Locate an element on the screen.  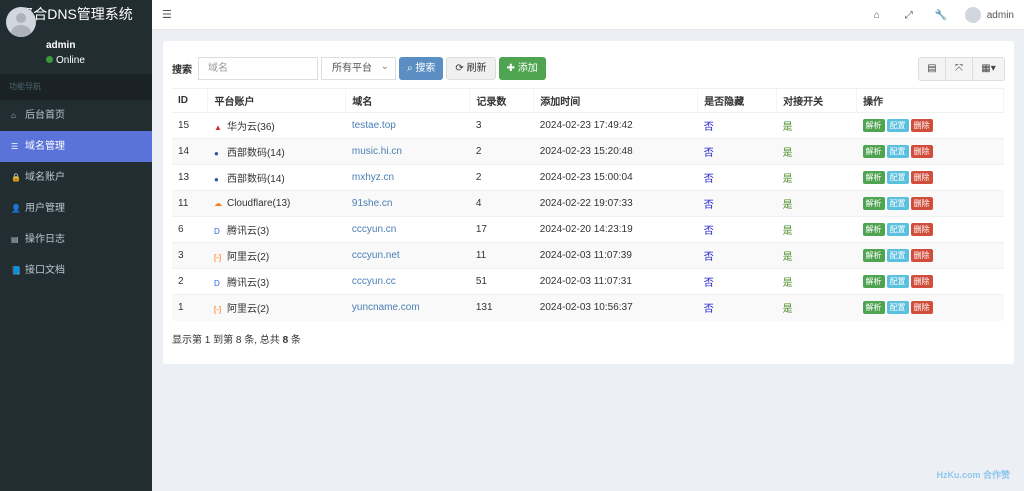
wrench-icon: 🔧 is located at coordinates (941, 15).